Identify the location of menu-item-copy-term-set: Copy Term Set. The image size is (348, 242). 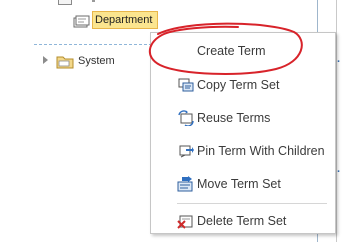
(243, 85).